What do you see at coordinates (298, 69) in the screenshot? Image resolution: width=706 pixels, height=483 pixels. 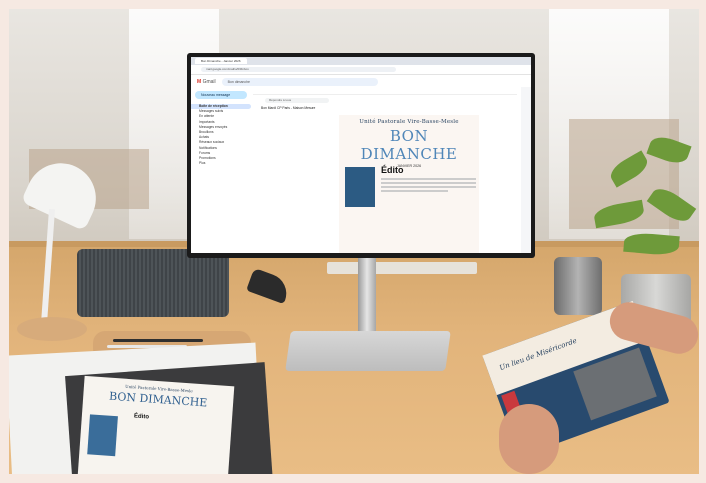 I see `url-input: mail.google.com/mail/u/0/#inbox` at bounding box center [298, 69].